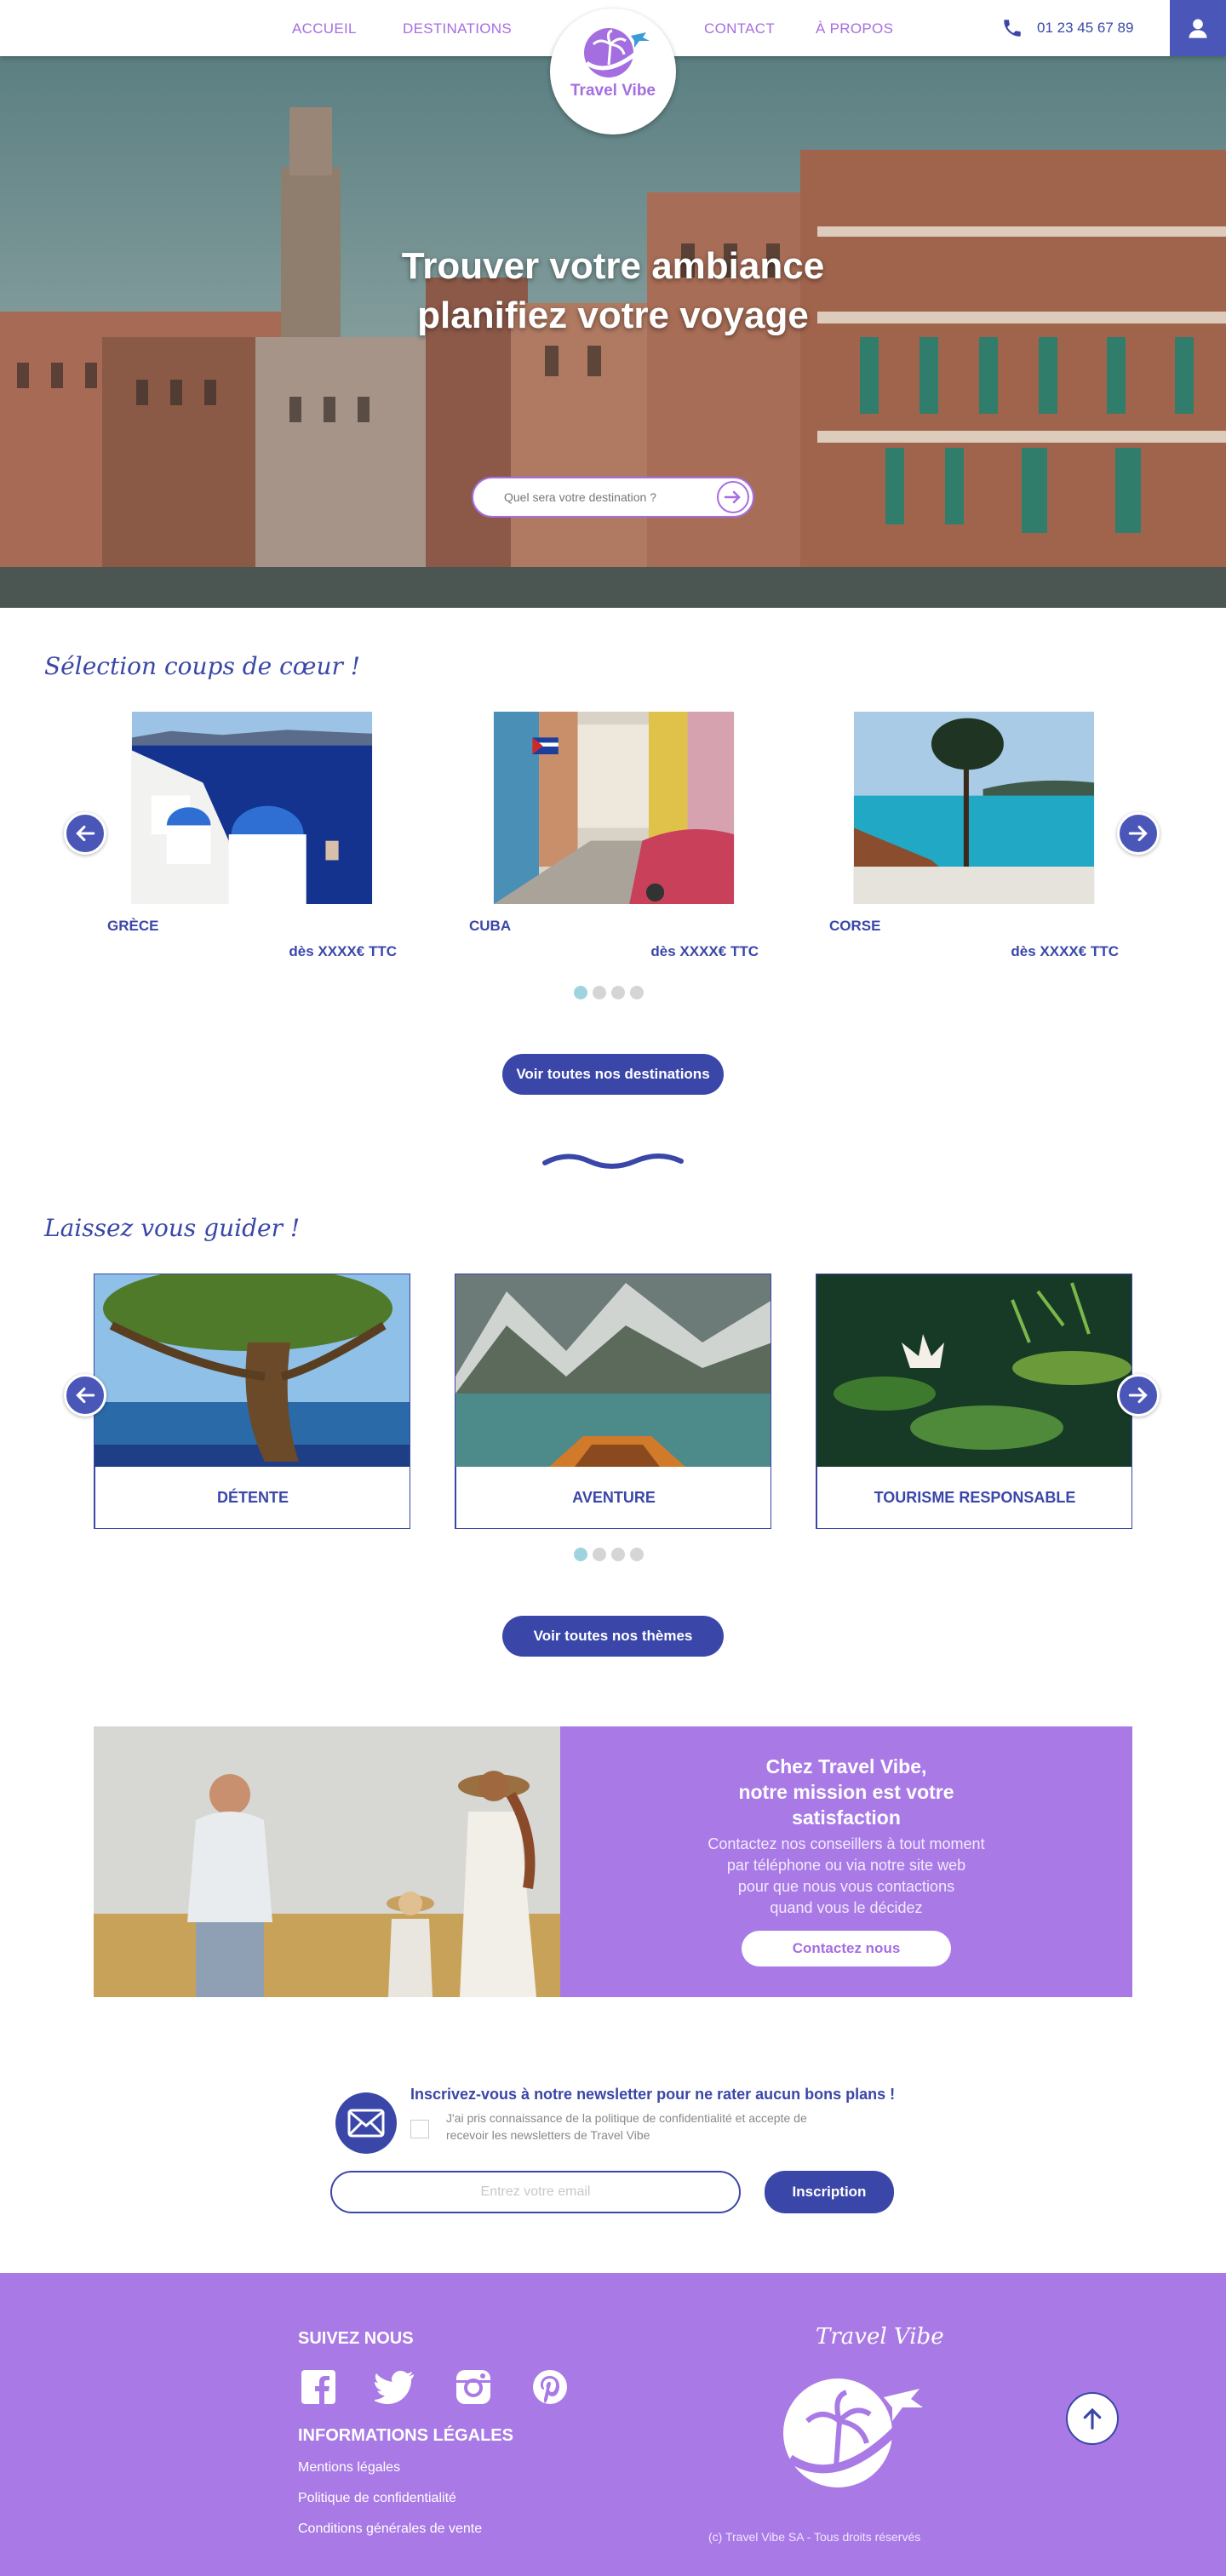 The image size is (1226, 2576). I want to click on mission-title-line: Chez Travel Vibe,, so click(846, 1766).